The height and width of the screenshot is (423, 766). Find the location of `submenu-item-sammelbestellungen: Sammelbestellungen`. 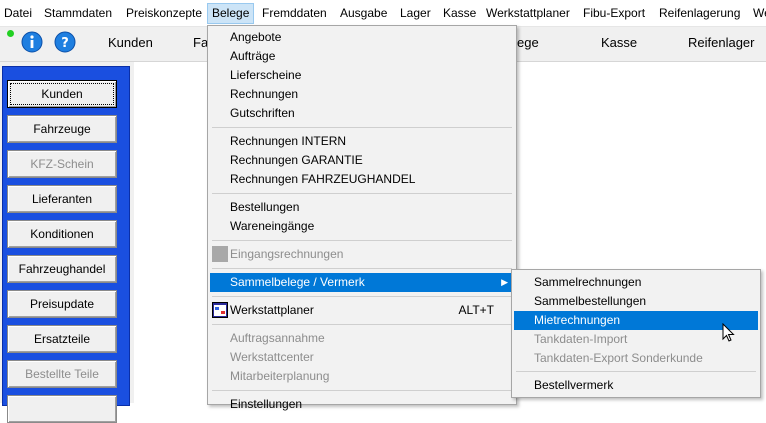

submenu-item-sammelbestellungen: Sammelbestellungen is located at coordinates (636, 301).